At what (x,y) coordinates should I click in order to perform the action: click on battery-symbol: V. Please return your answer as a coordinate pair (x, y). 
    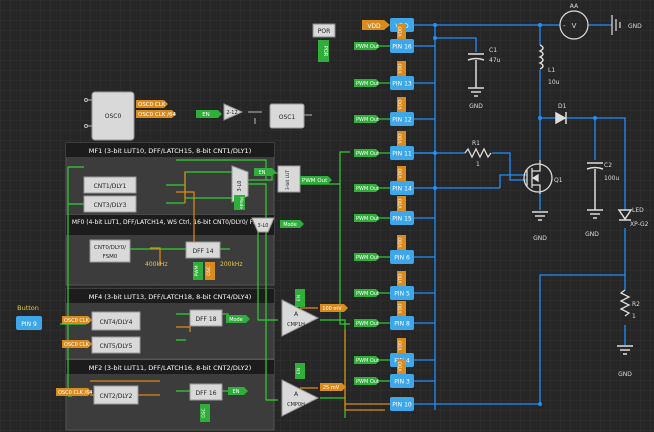
    Looking at the image, I should click on (574, 26).